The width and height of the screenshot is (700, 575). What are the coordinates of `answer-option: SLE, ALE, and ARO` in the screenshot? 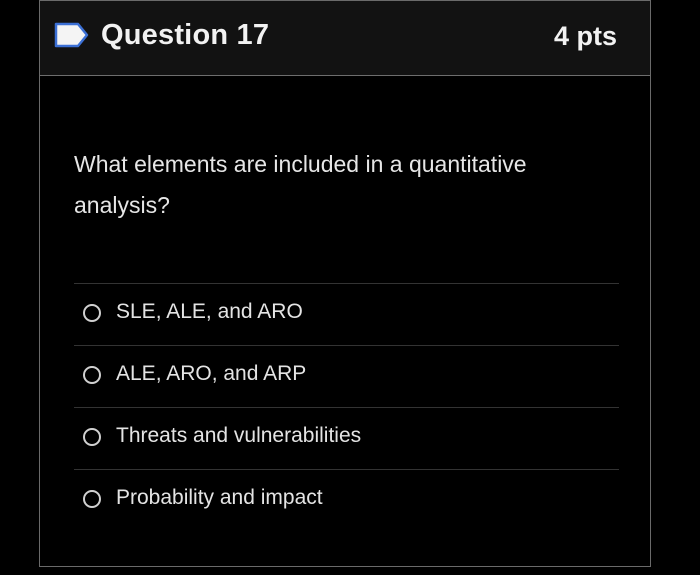 It's located at (346, 314).